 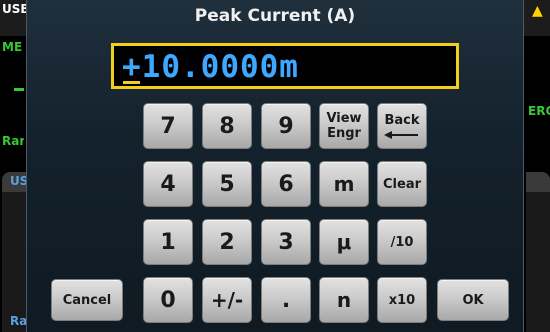 I want to click on key-9: 9, so click(x=286, y=126).